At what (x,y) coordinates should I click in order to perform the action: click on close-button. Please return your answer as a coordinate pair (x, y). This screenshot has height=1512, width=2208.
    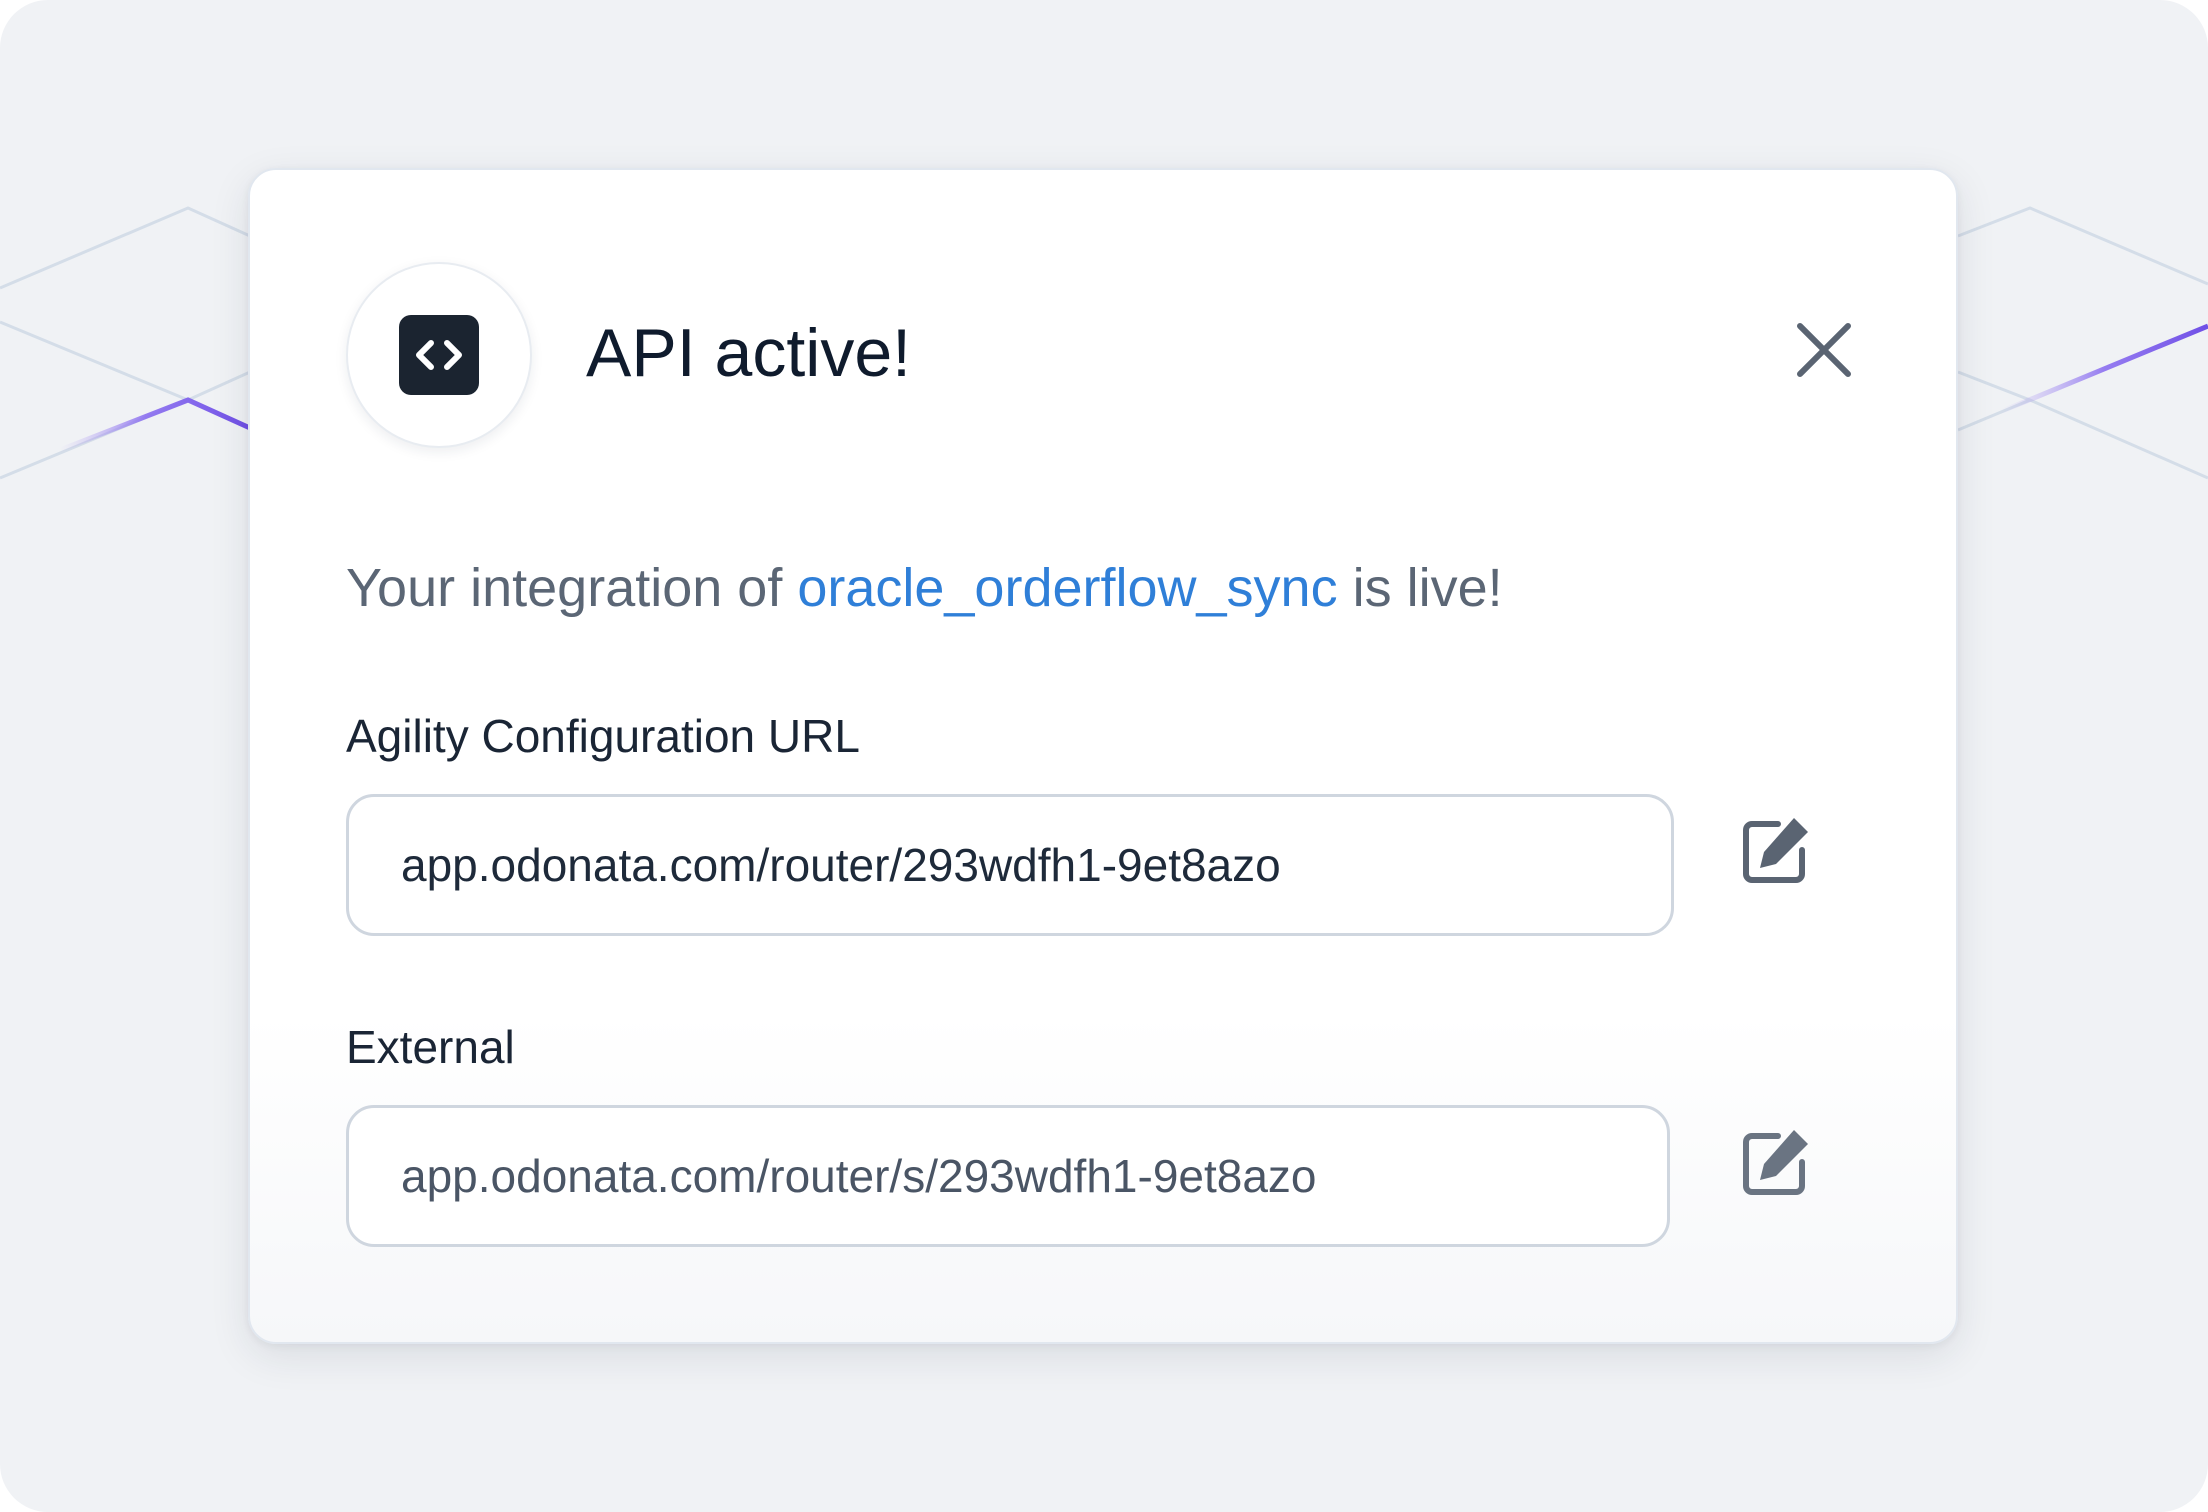
    Looking at the image, I should click on (1824, 350).